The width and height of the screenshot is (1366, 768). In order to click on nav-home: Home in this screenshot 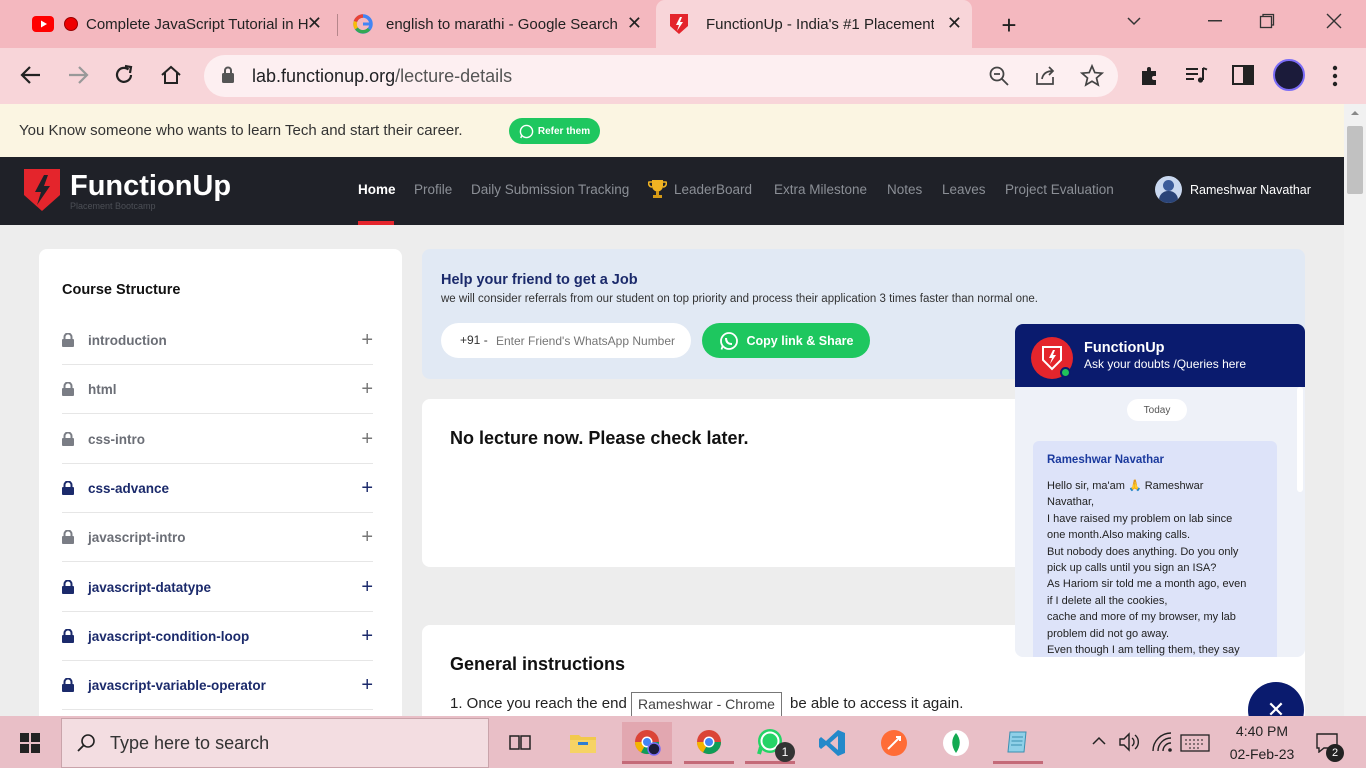, I will do `click(377, 189)`.